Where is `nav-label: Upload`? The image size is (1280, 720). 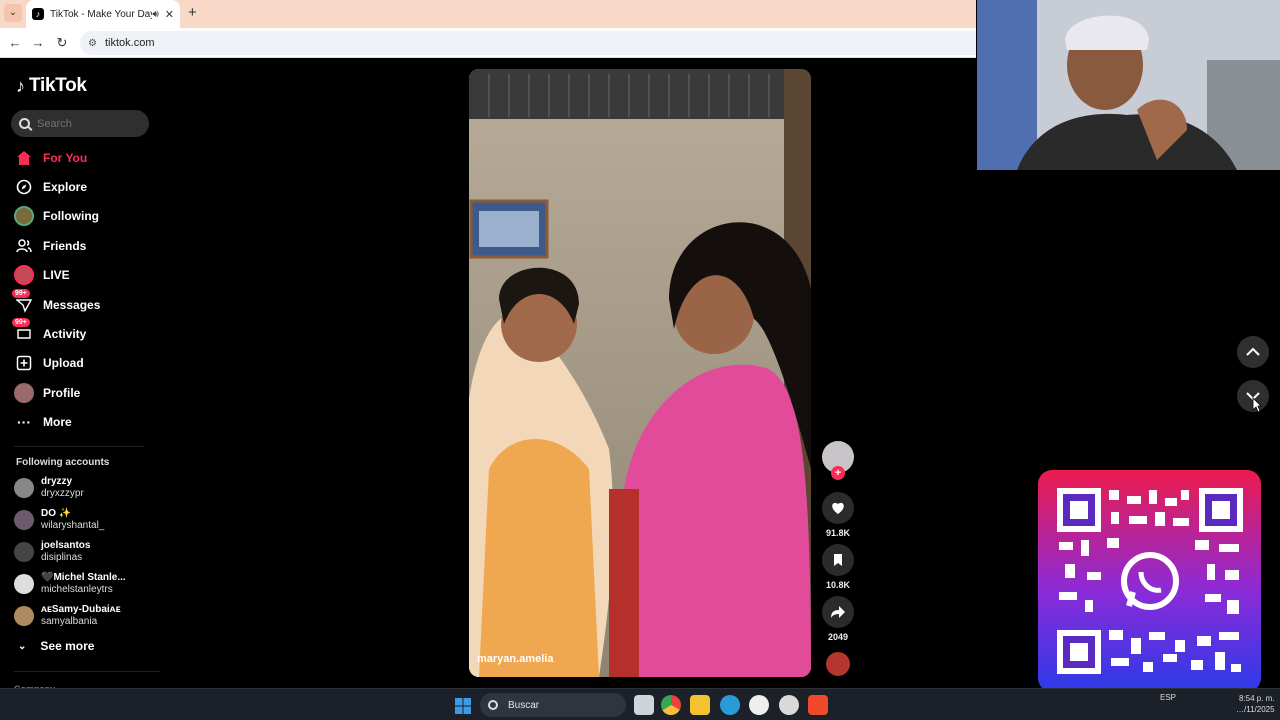 nav-label: Upload is located at coordinates (63, 363).